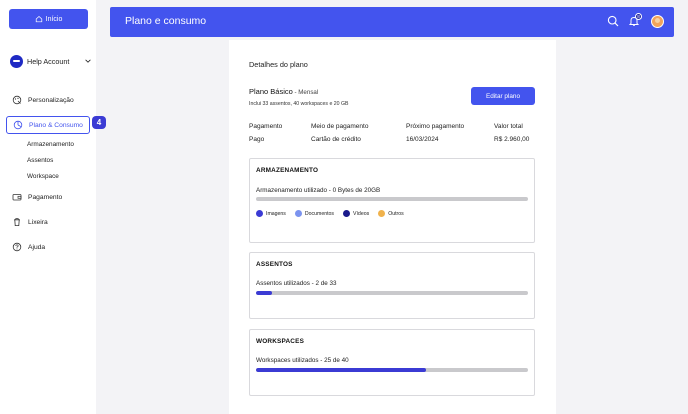 The height and width of the screenshot is (414, 688). I want to click on trash-icon, so click(17, 222).